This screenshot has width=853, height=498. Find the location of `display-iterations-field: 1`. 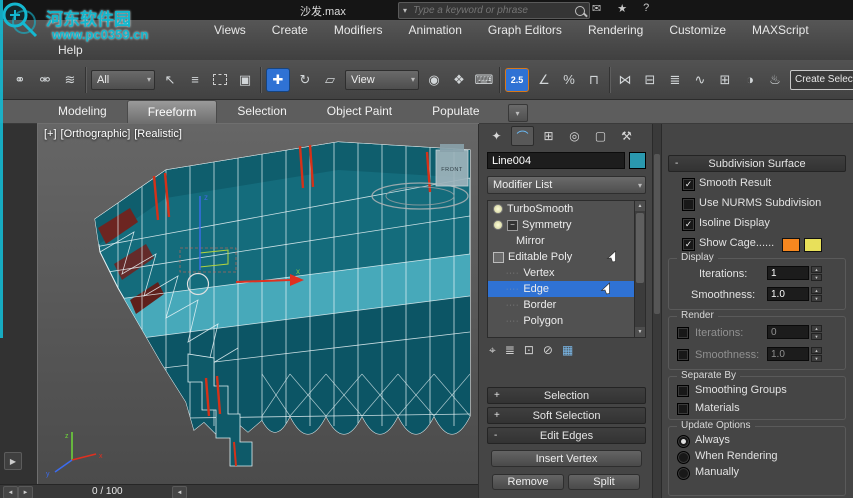

display-iterations-field: 1 is located at coordinates (788, 273).